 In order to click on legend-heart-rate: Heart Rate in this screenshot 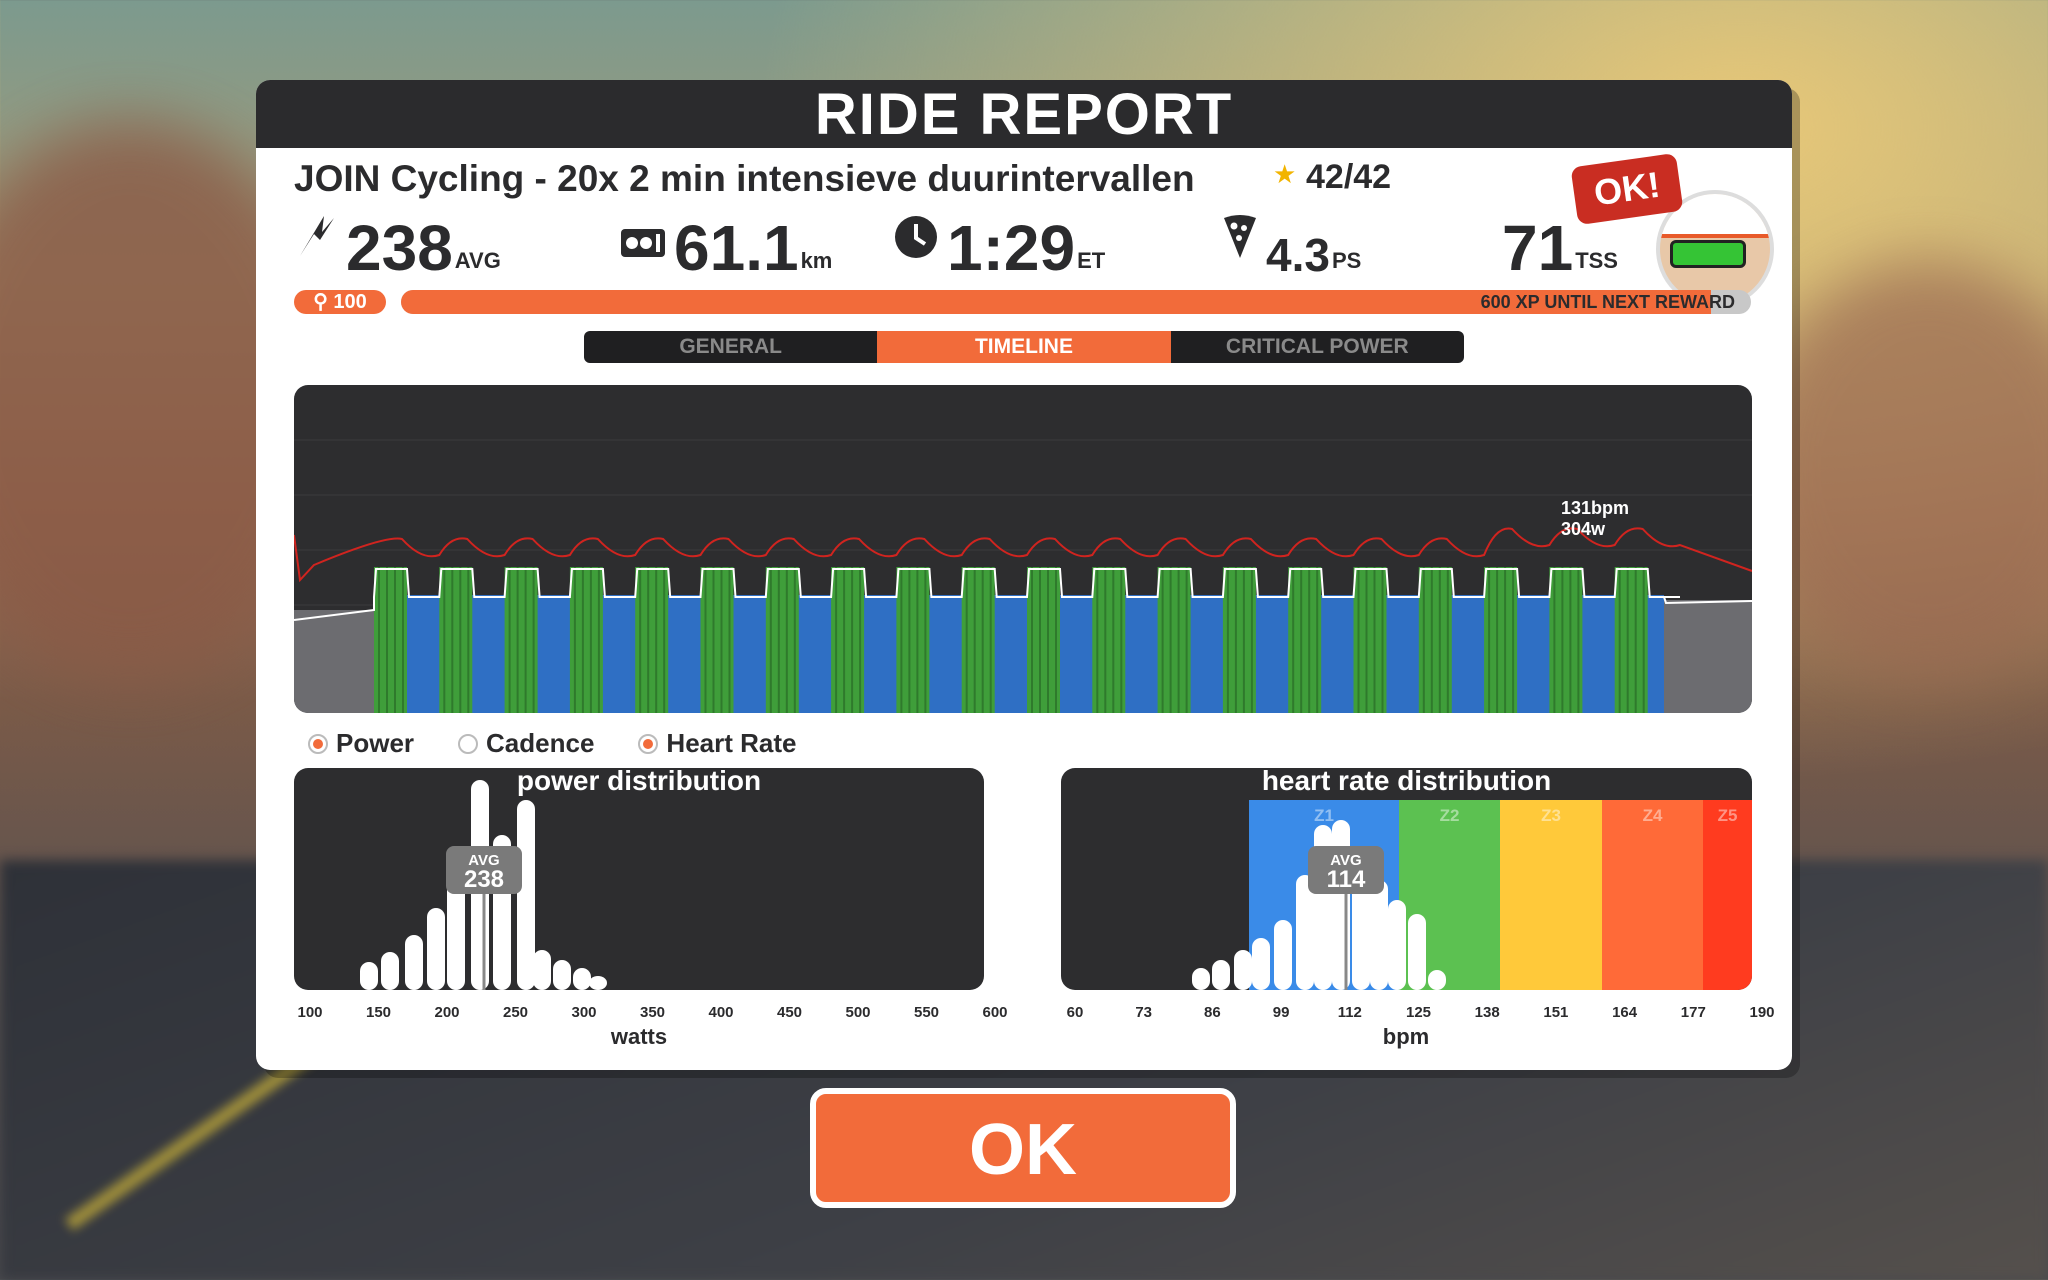, I will do `click(717, 743)`.